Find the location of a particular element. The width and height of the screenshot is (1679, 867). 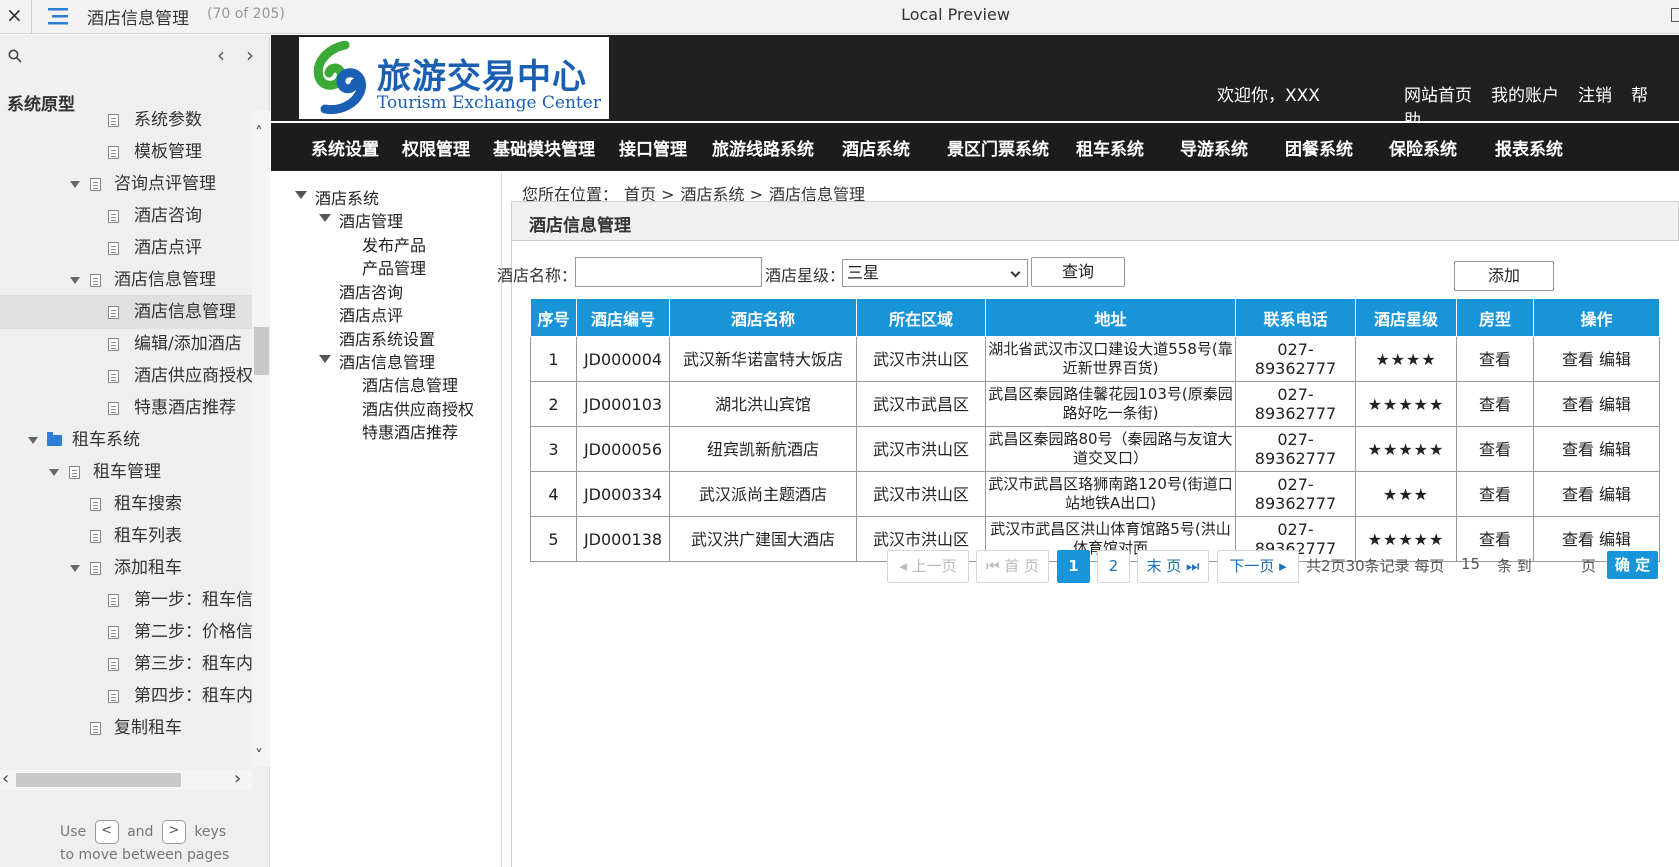

hotel-star-select: 三星 is located at coordinates (935, 273).